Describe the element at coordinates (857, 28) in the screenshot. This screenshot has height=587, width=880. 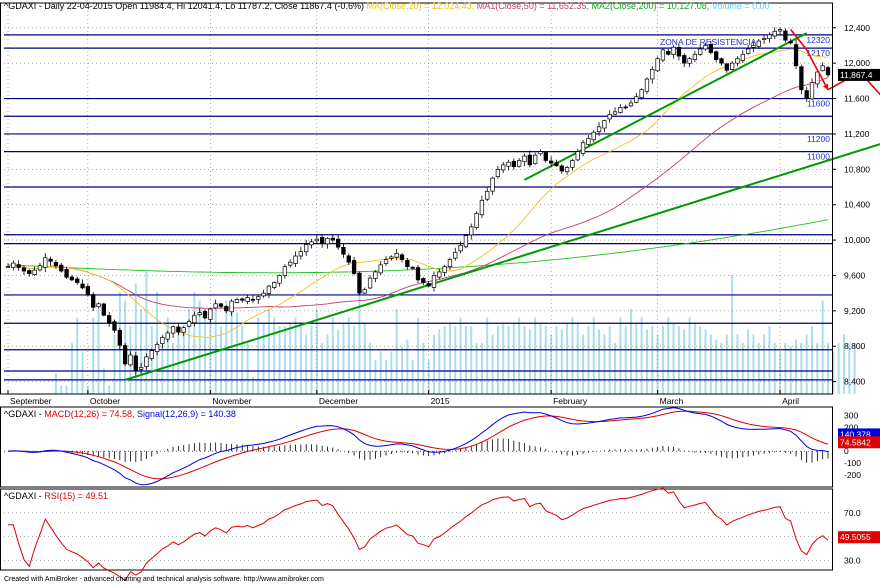
I see `axis-tick-label: 12,400` at that location.